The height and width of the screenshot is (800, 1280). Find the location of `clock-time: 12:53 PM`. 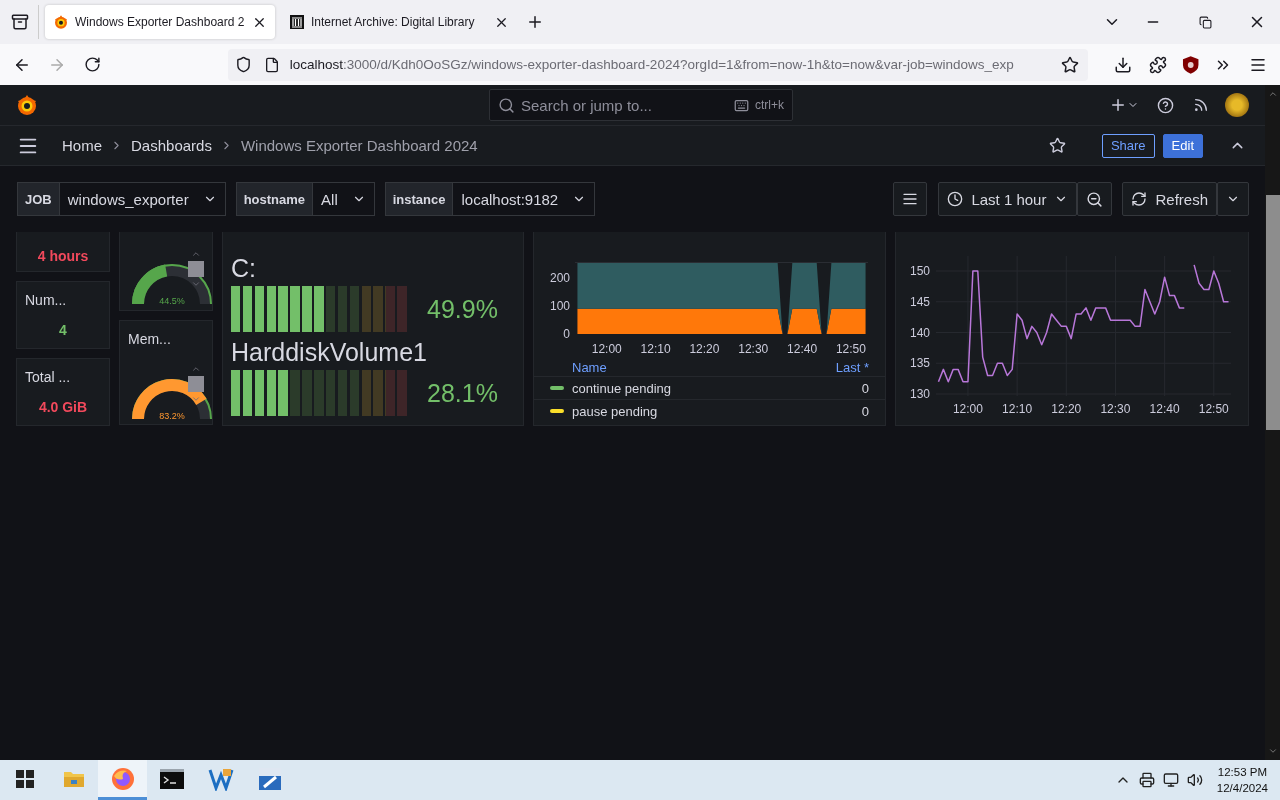

clock-time: 12:53 PM is located at coordinates (1242, 772).